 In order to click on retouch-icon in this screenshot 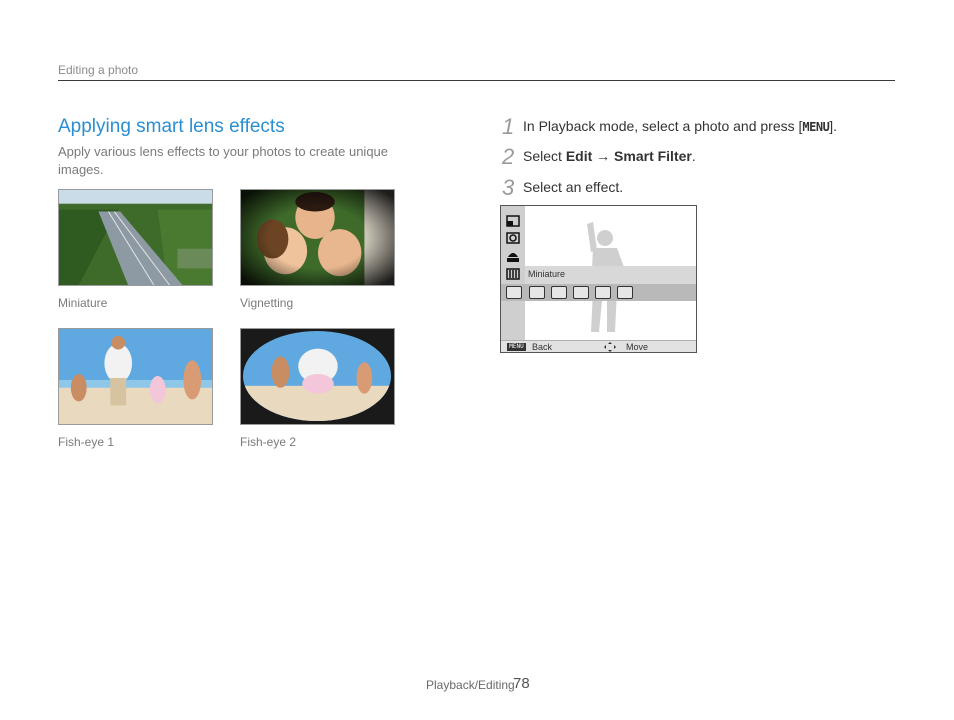, I will do `click(513, 221)`.